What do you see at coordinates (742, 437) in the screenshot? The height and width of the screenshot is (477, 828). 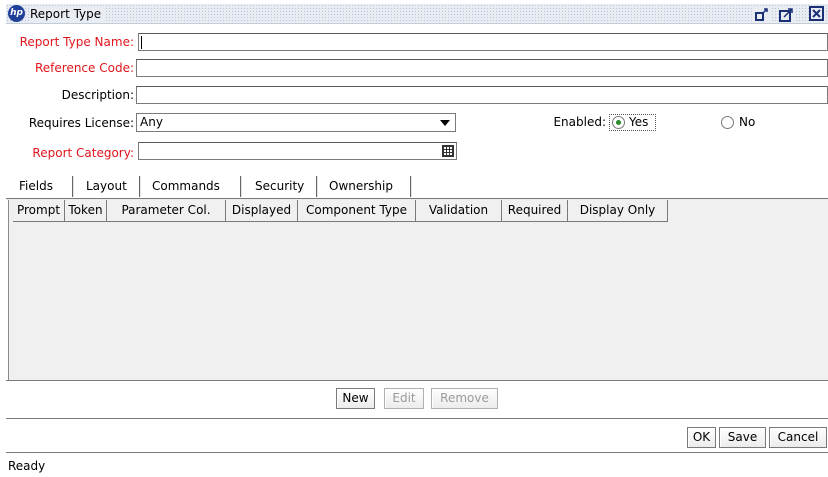 I see `save-button: Save` at bounding box center [742, 437].